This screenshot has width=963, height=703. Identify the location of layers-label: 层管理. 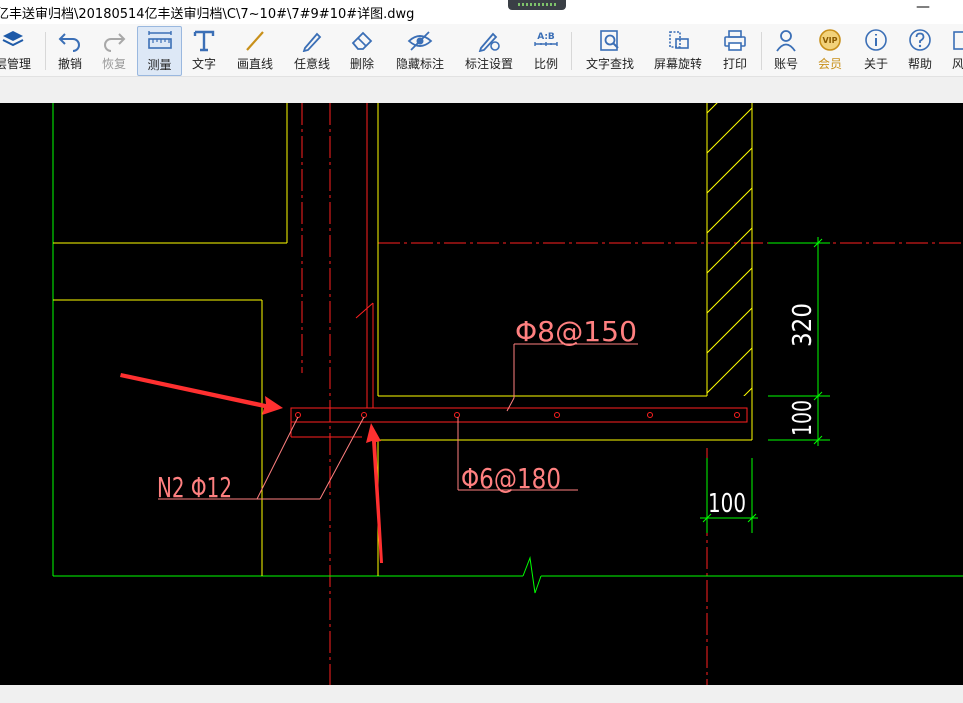
(15, 64).